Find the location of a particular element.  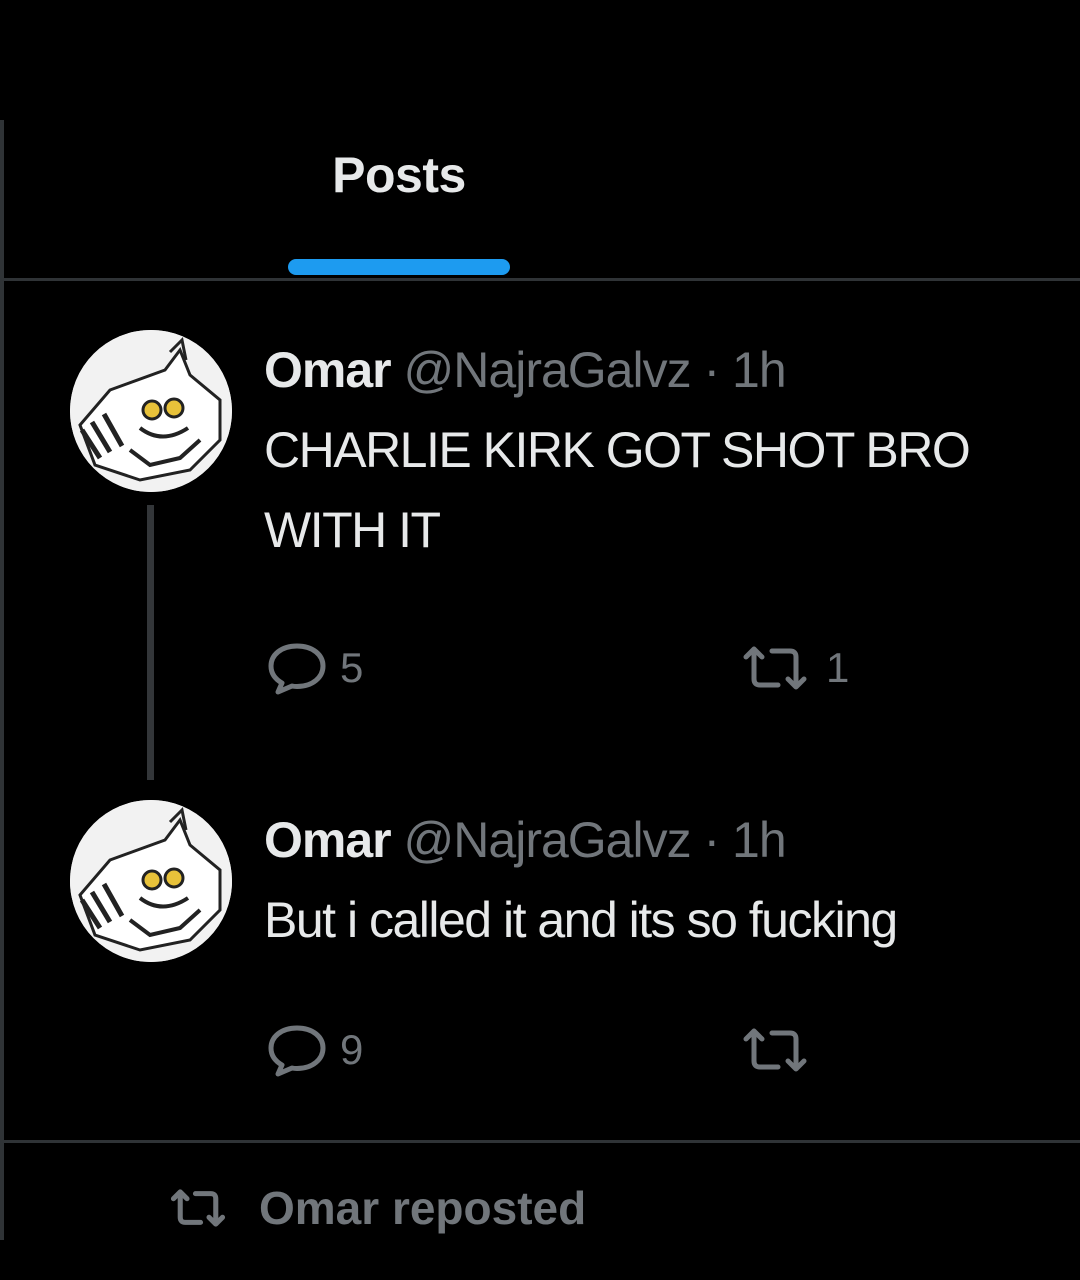

reply-count: 9 is located at coordinates (352, 1049).